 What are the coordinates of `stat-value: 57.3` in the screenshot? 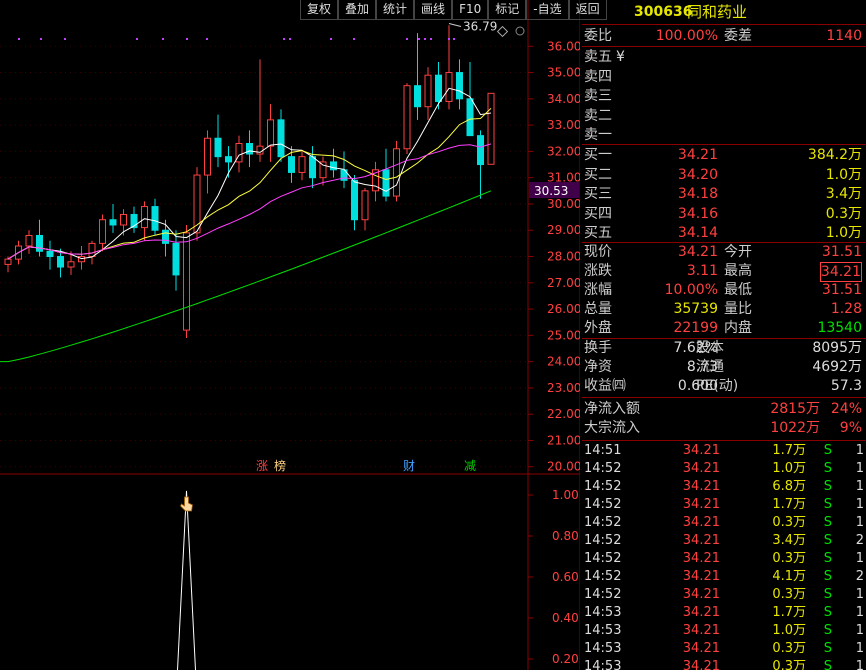 It's located at (846, 386).